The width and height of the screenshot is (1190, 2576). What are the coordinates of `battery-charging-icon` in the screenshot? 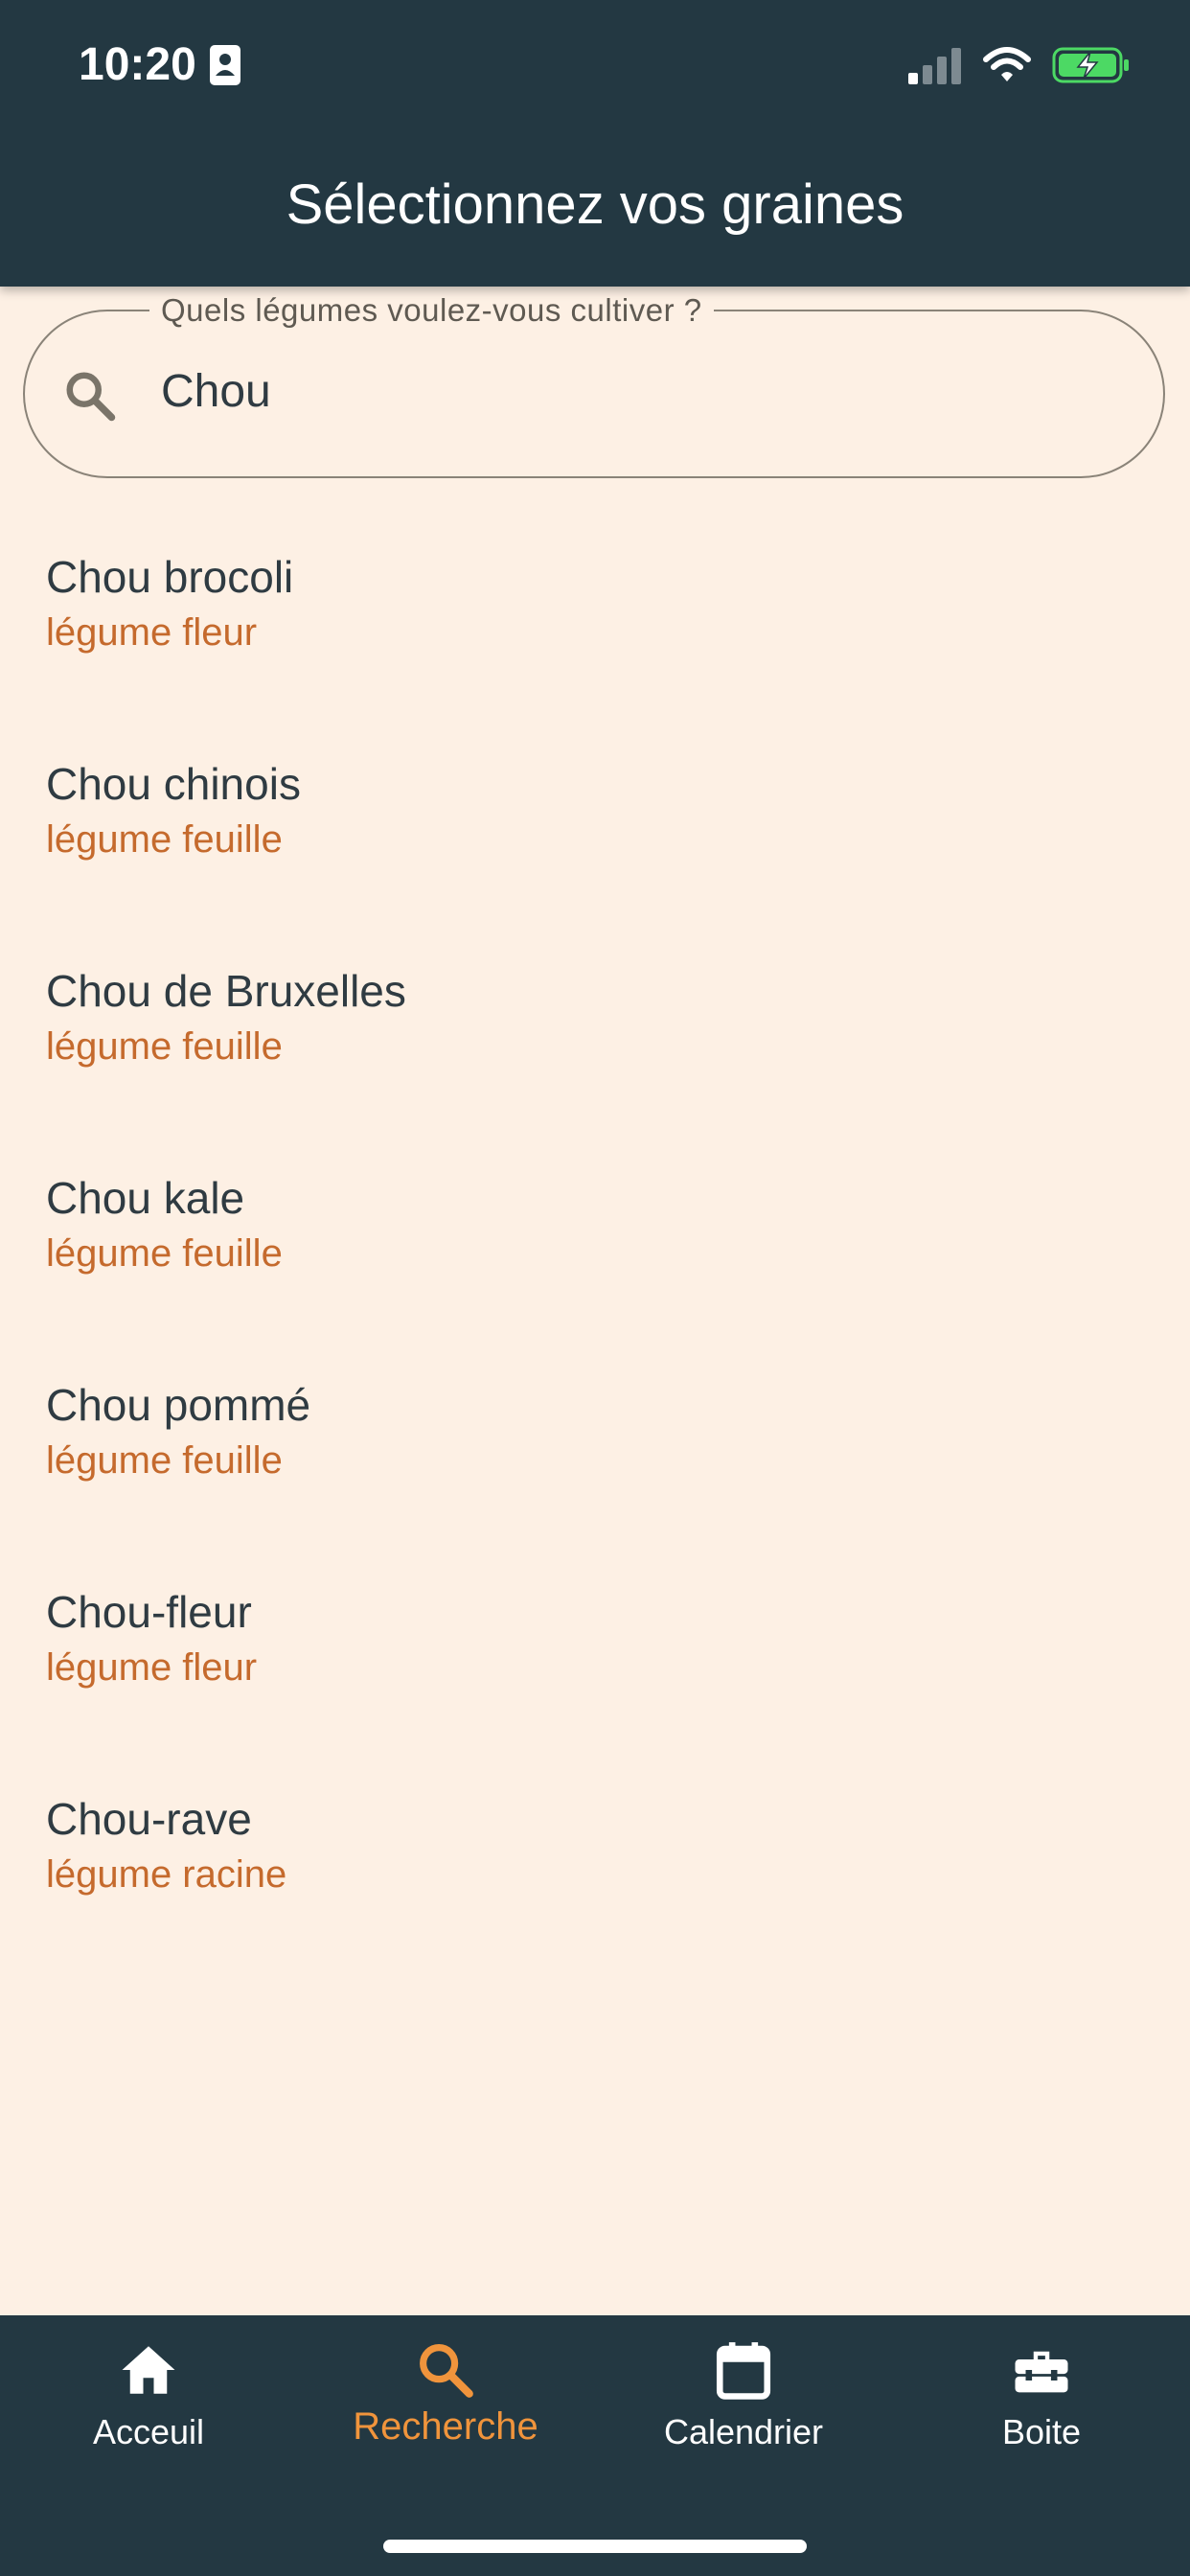 It's located at (1091, 65).